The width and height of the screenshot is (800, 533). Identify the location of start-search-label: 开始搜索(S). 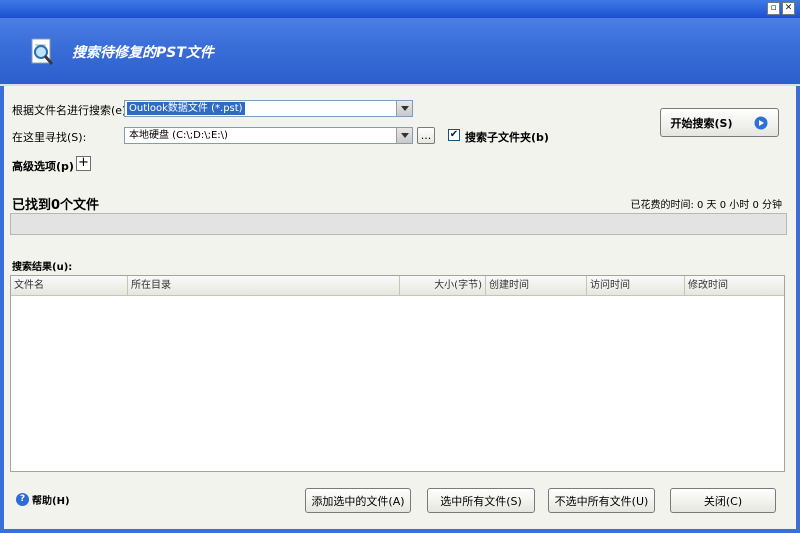
(701, 123).